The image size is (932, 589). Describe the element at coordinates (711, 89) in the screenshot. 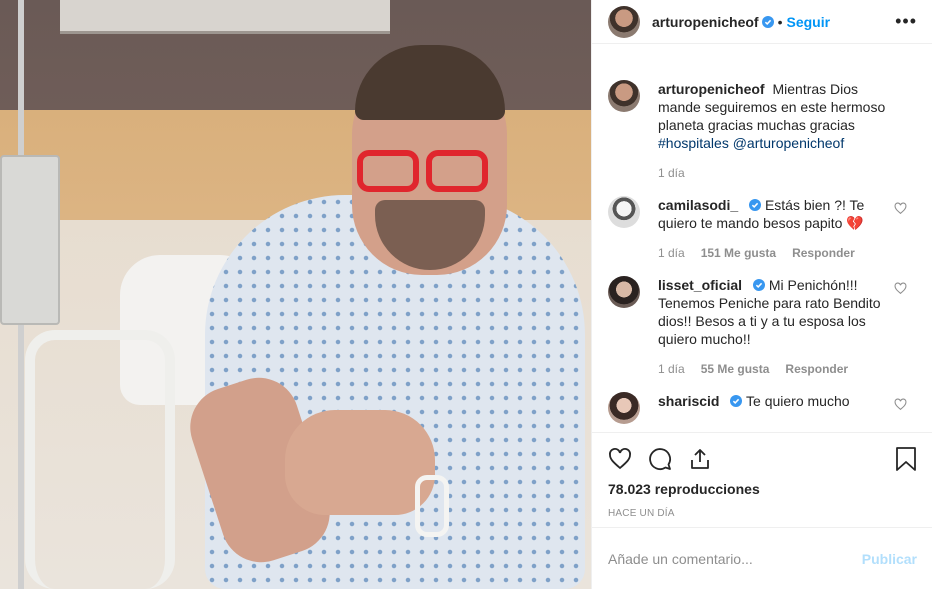

I see `caption-username: arturopenicheof` at that location.